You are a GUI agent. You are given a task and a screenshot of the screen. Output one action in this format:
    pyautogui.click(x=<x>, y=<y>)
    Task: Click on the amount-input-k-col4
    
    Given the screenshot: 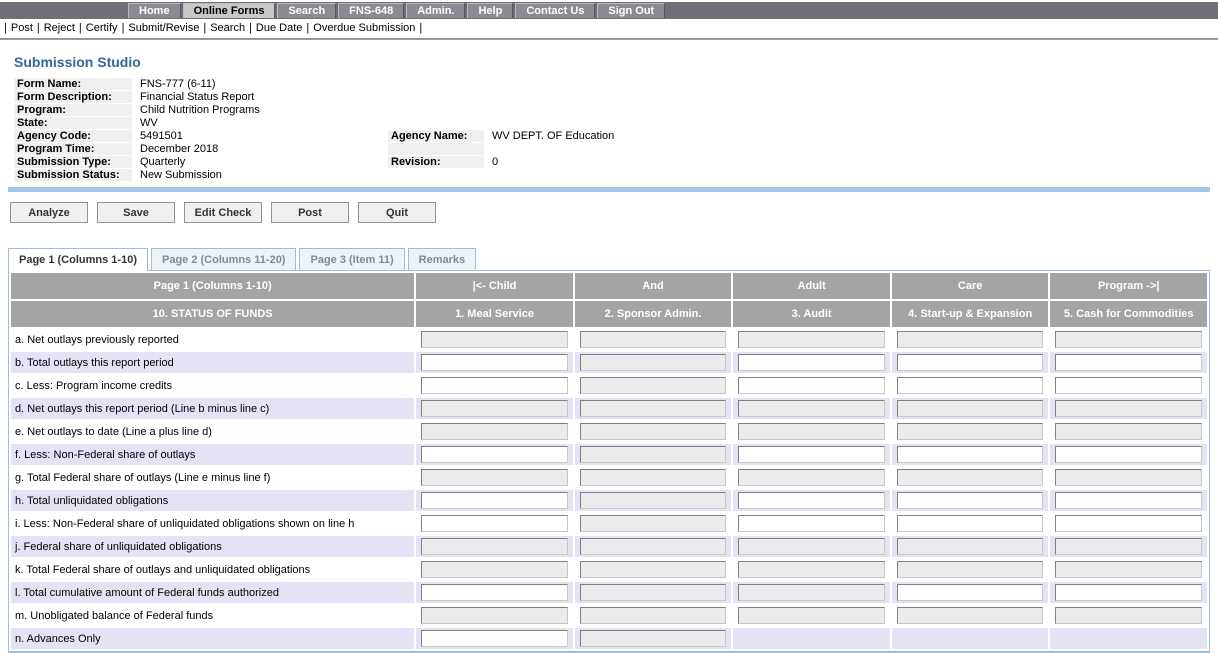 What is the action you would take?
    pyautogui.click(x=970, y=569)
    